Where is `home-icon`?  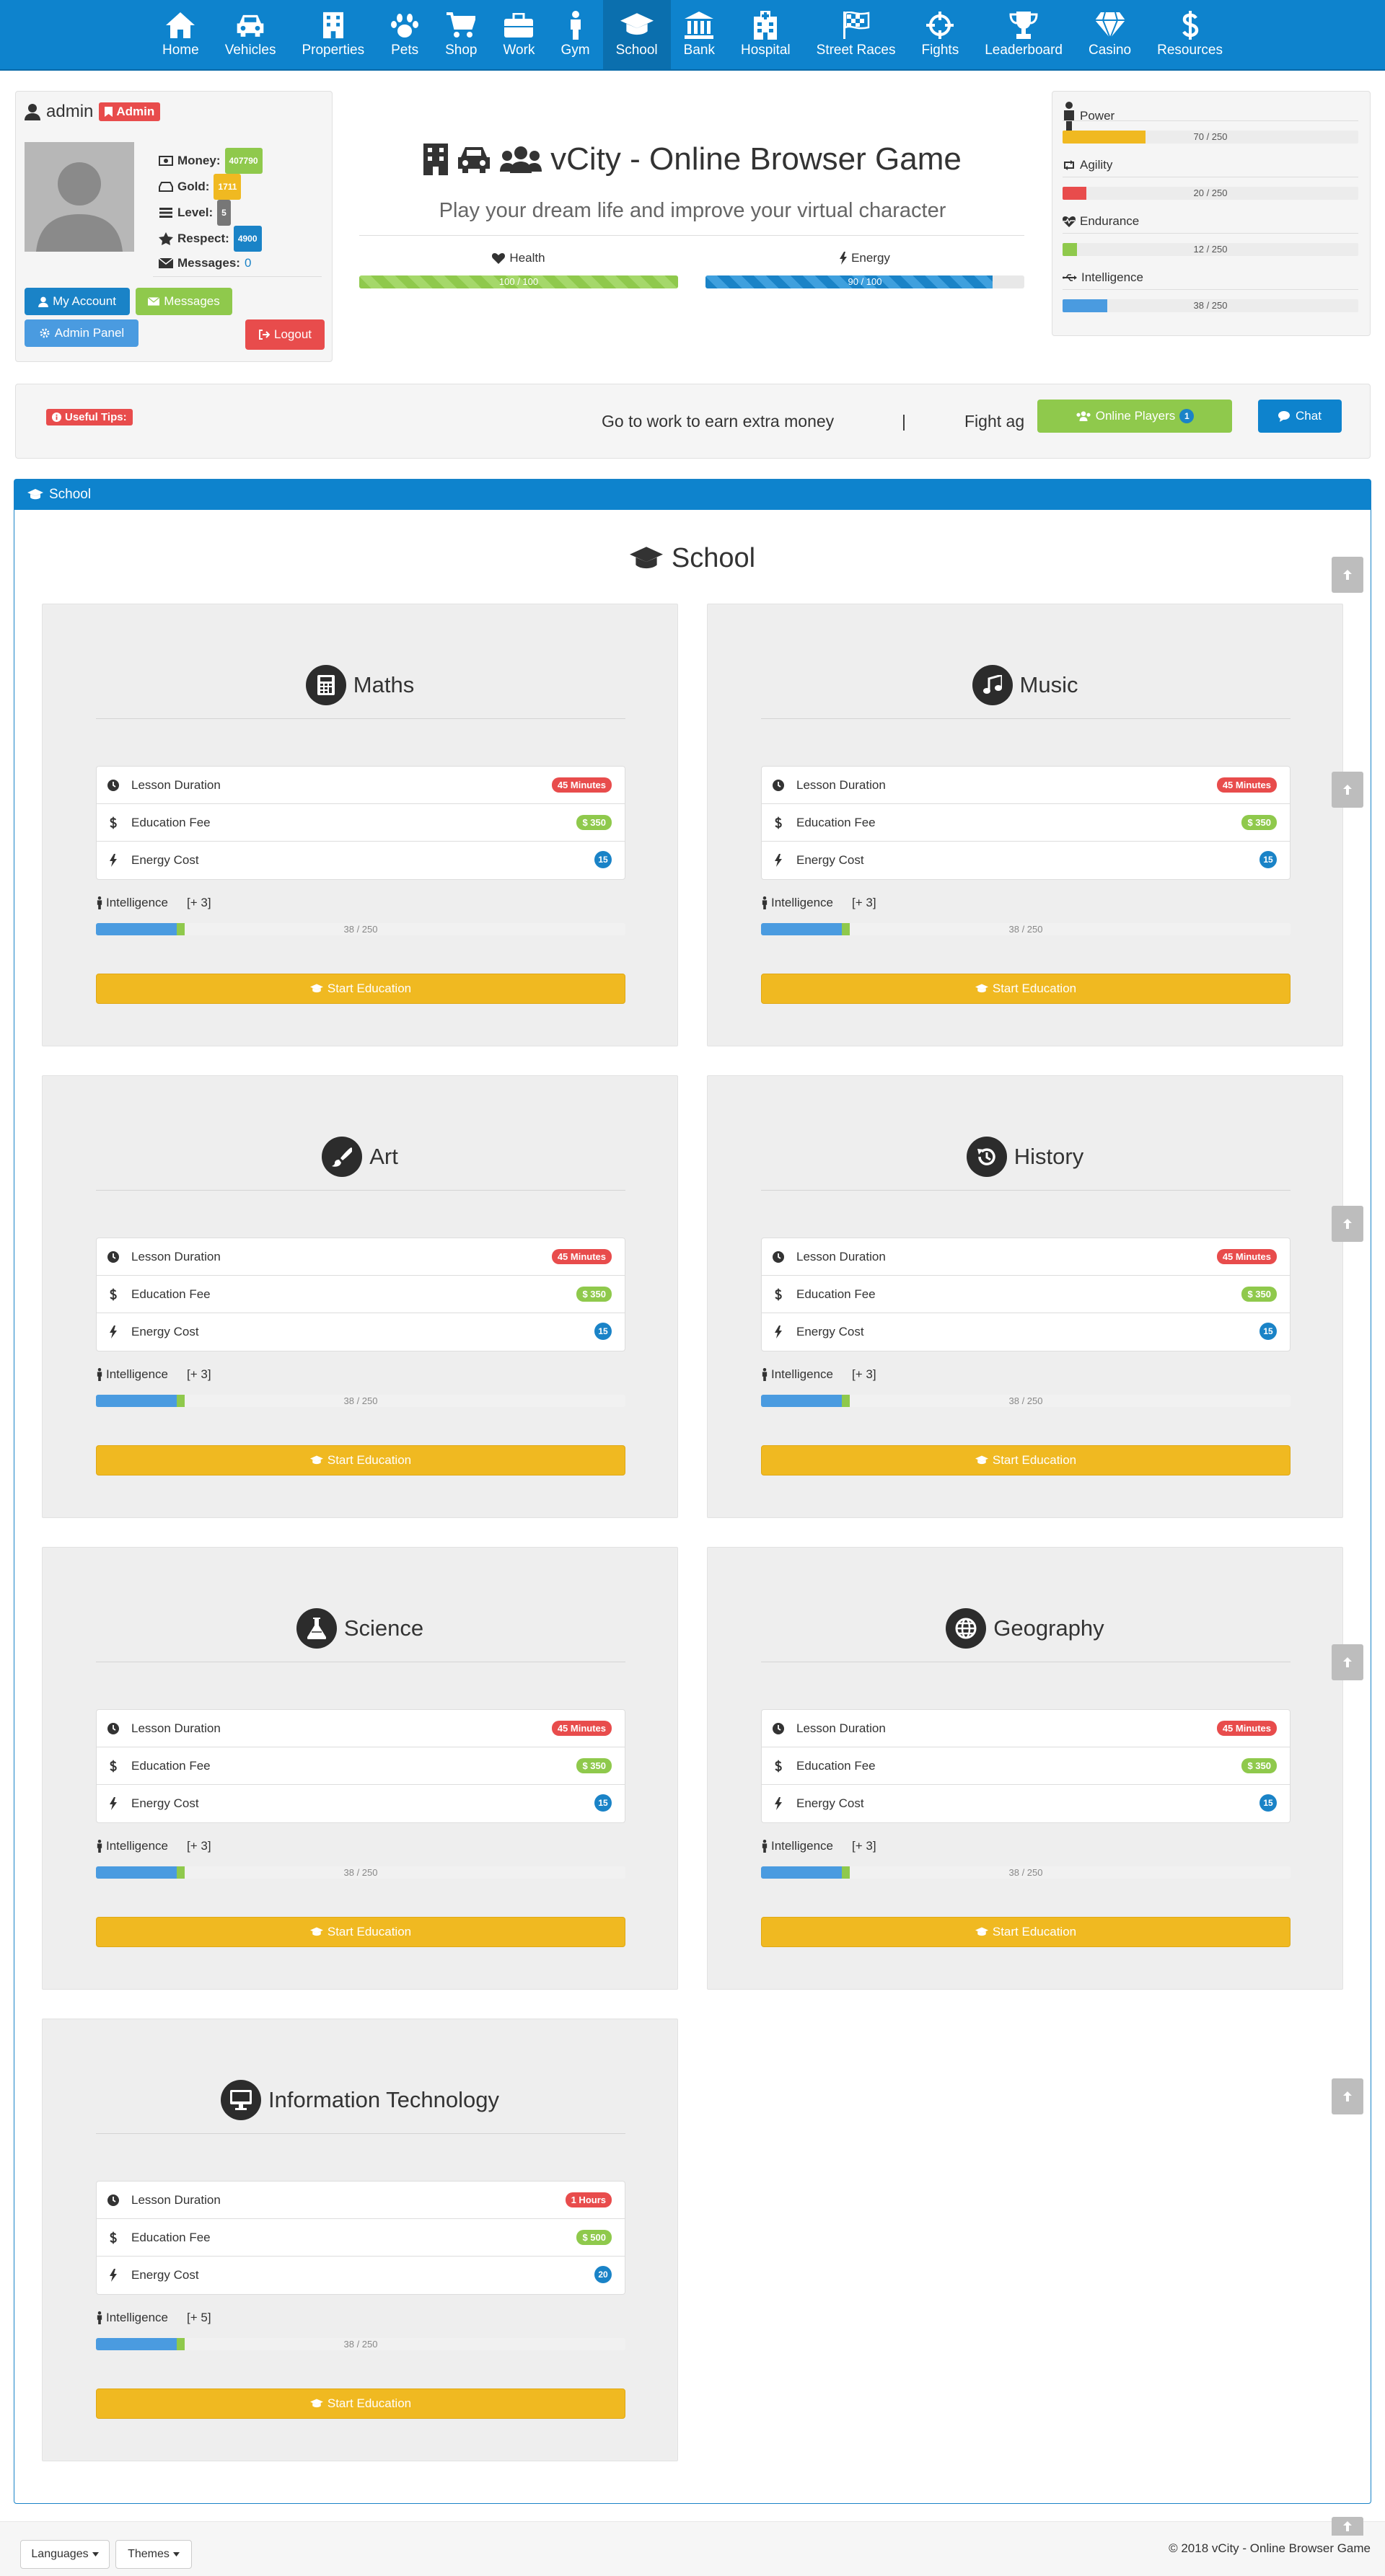 home-icon is located at coordinates (180, 25).